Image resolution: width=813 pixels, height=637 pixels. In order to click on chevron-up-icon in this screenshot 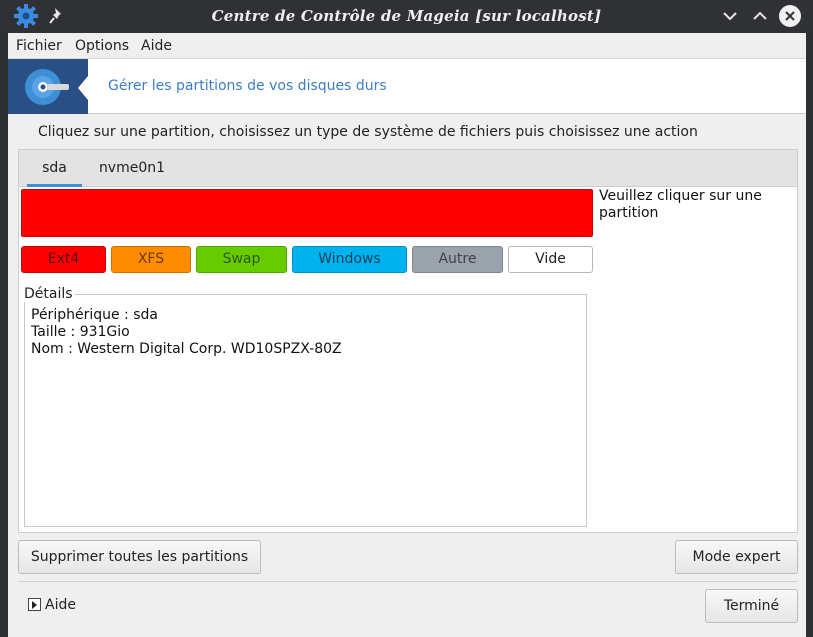, I will do `click(760, 16)`.